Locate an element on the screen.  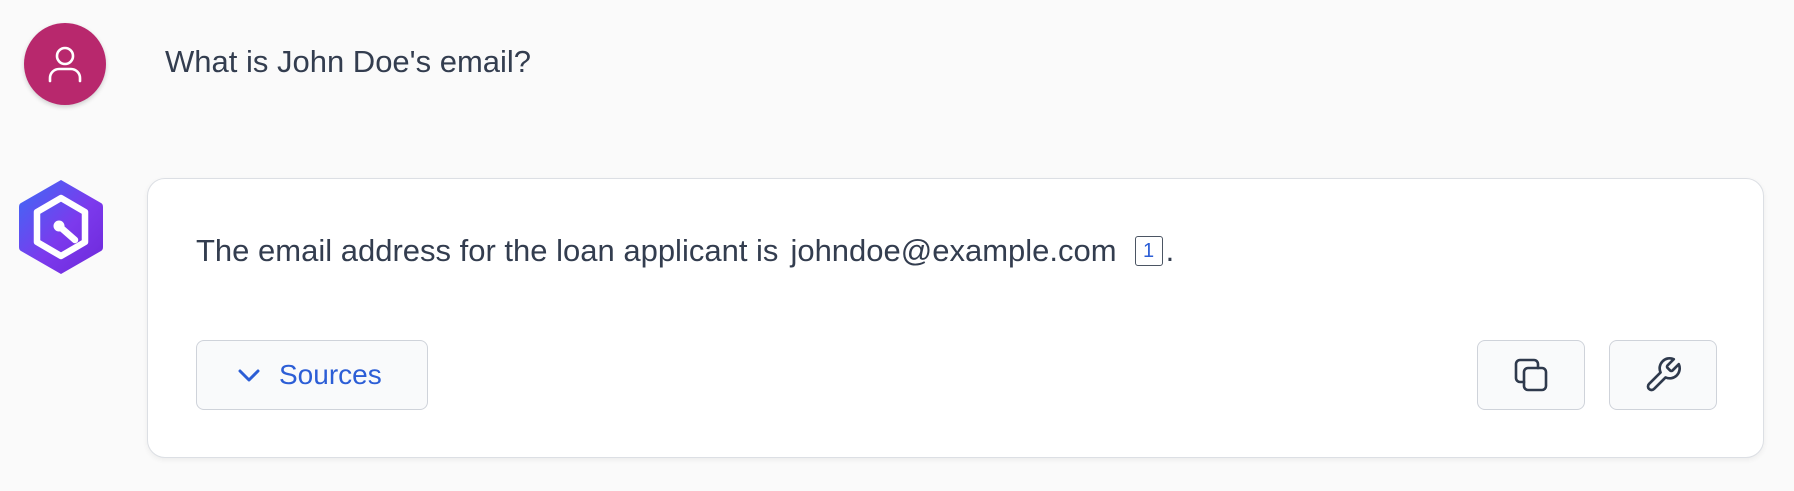
answer-email: johndoe@example.com is located at coordinates (953, 250).